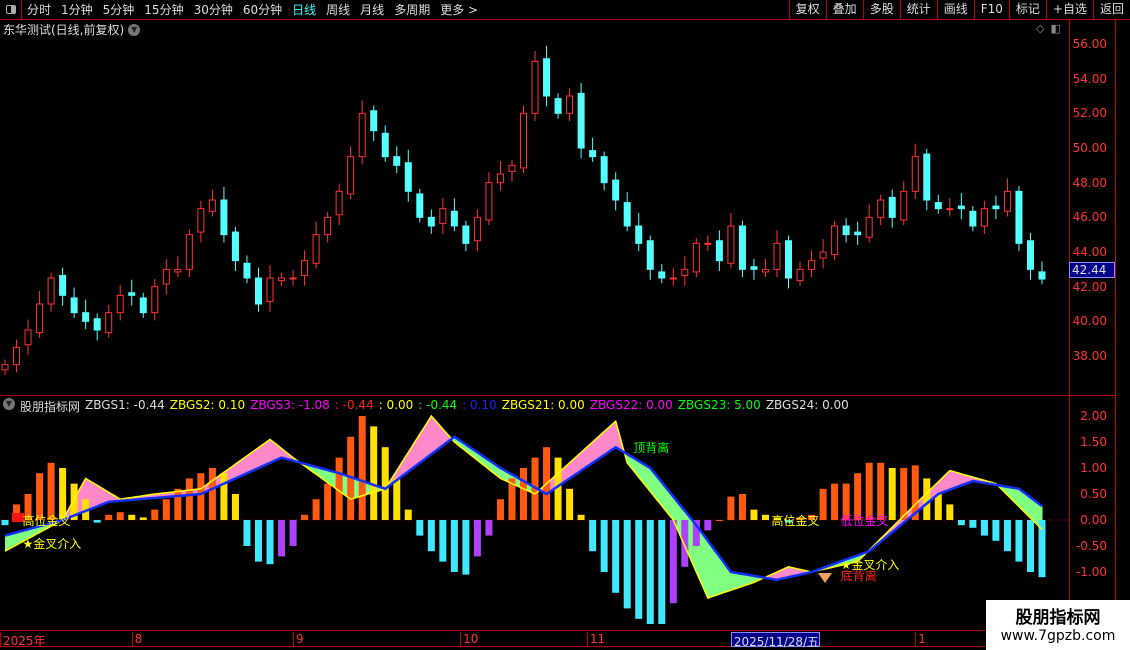 This screenshot has width=1130, height=650. What do you see at coordinates (9, 404) in the screenshot?
I see `chevron-down-icon: ▼` at bounding box center [9, 404].